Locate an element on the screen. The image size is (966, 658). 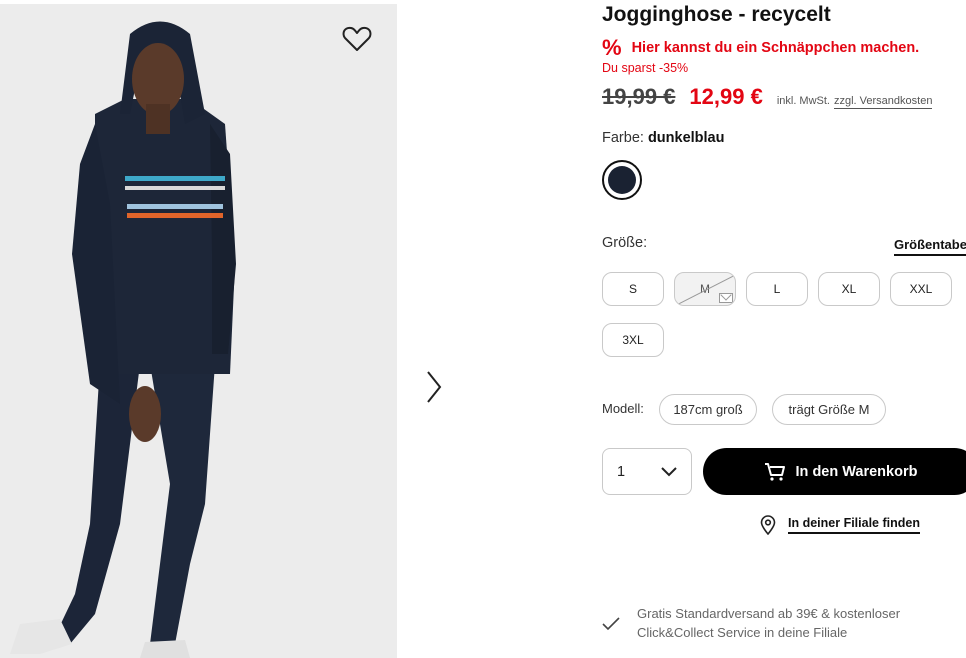
next-image-button is located at coordinates (434, 387).